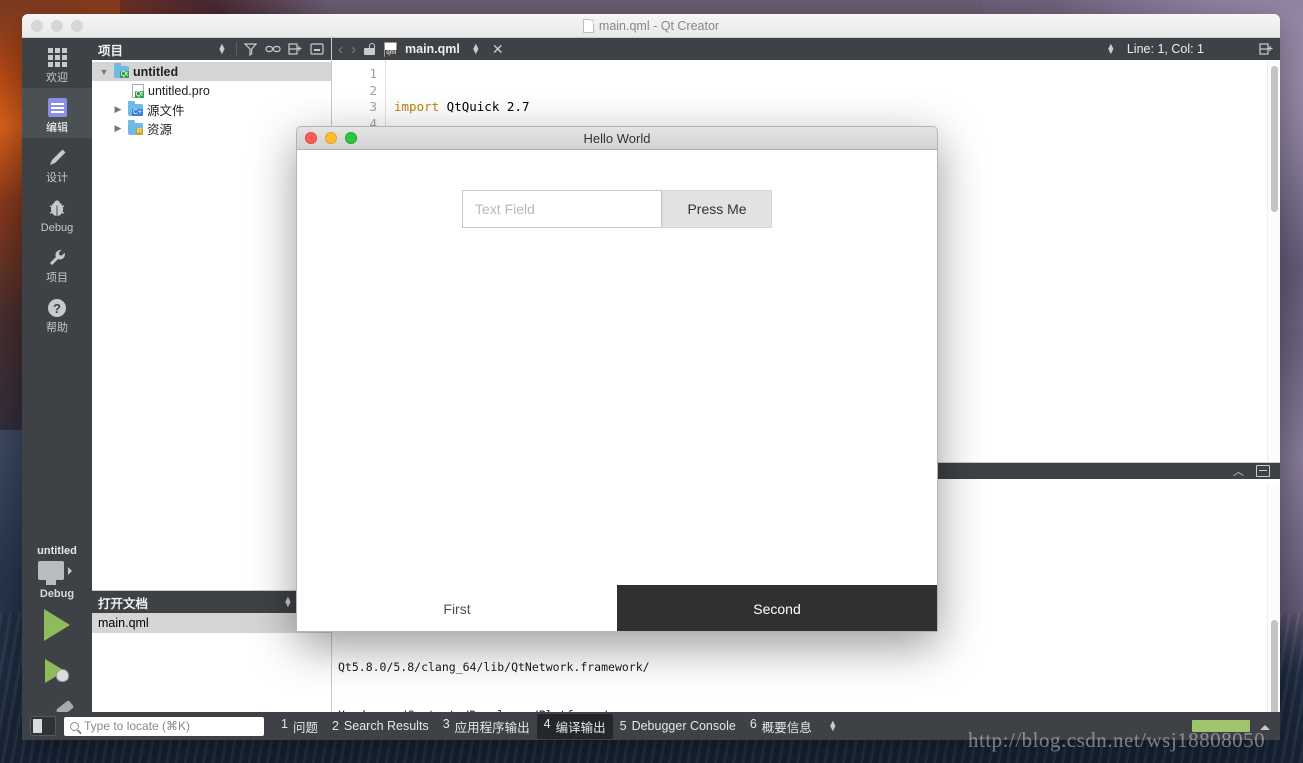 This screenshot has width=1303, height=763. I want to click on pencil-icon, so click(57, 158).